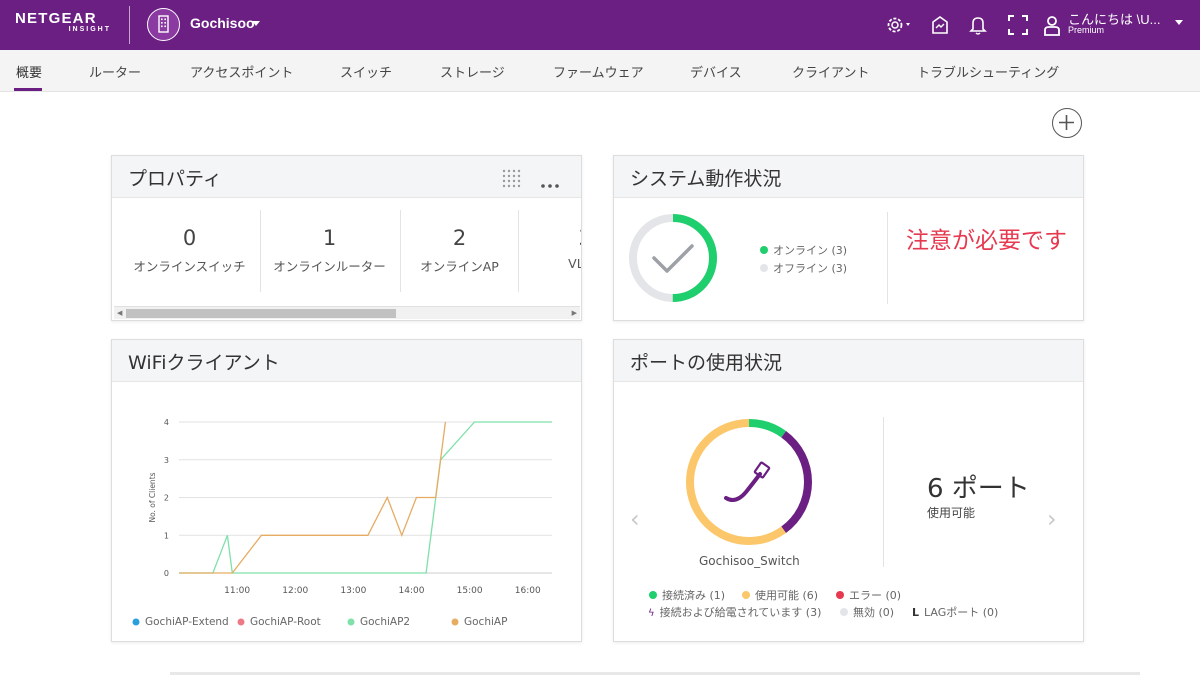 The image size is (1200, 675). I want to click on building-icon, so click(163, 24).